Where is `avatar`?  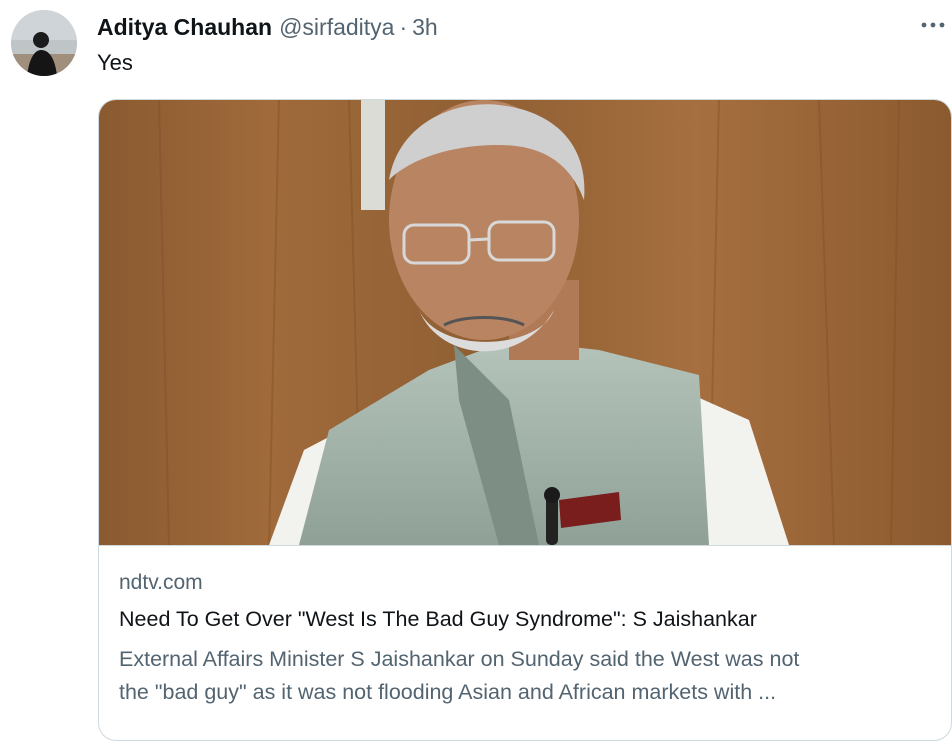 avatar is located at coordinates (44, 43).